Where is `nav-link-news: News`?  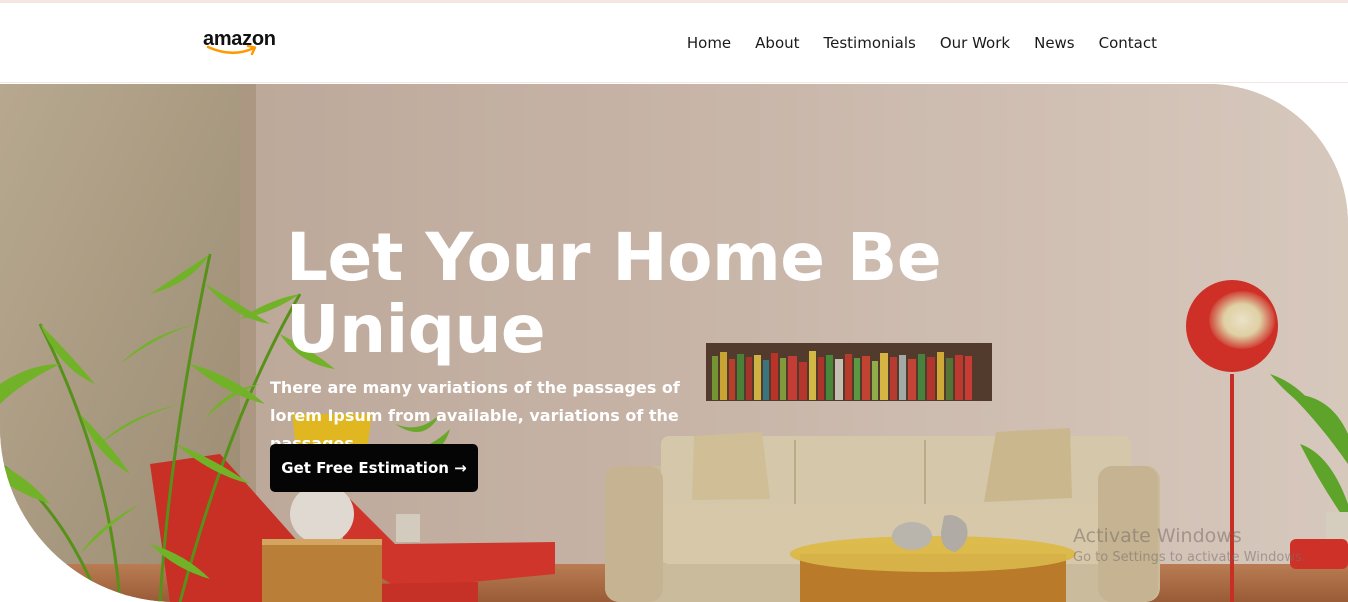 nav-link-news: News is located at coordinates (1054, 43).